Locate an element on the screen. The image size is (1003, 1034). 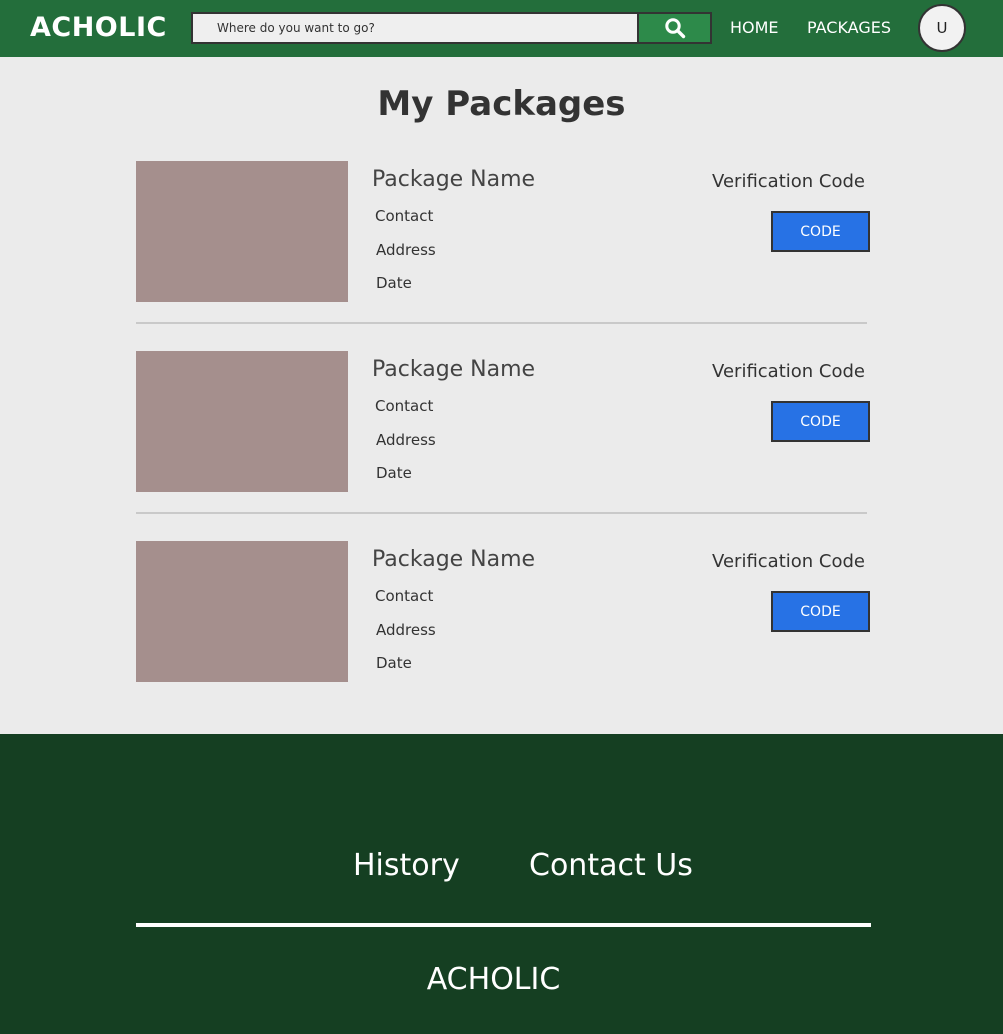
footer-history-link: History is located at coordinates (406, 865).